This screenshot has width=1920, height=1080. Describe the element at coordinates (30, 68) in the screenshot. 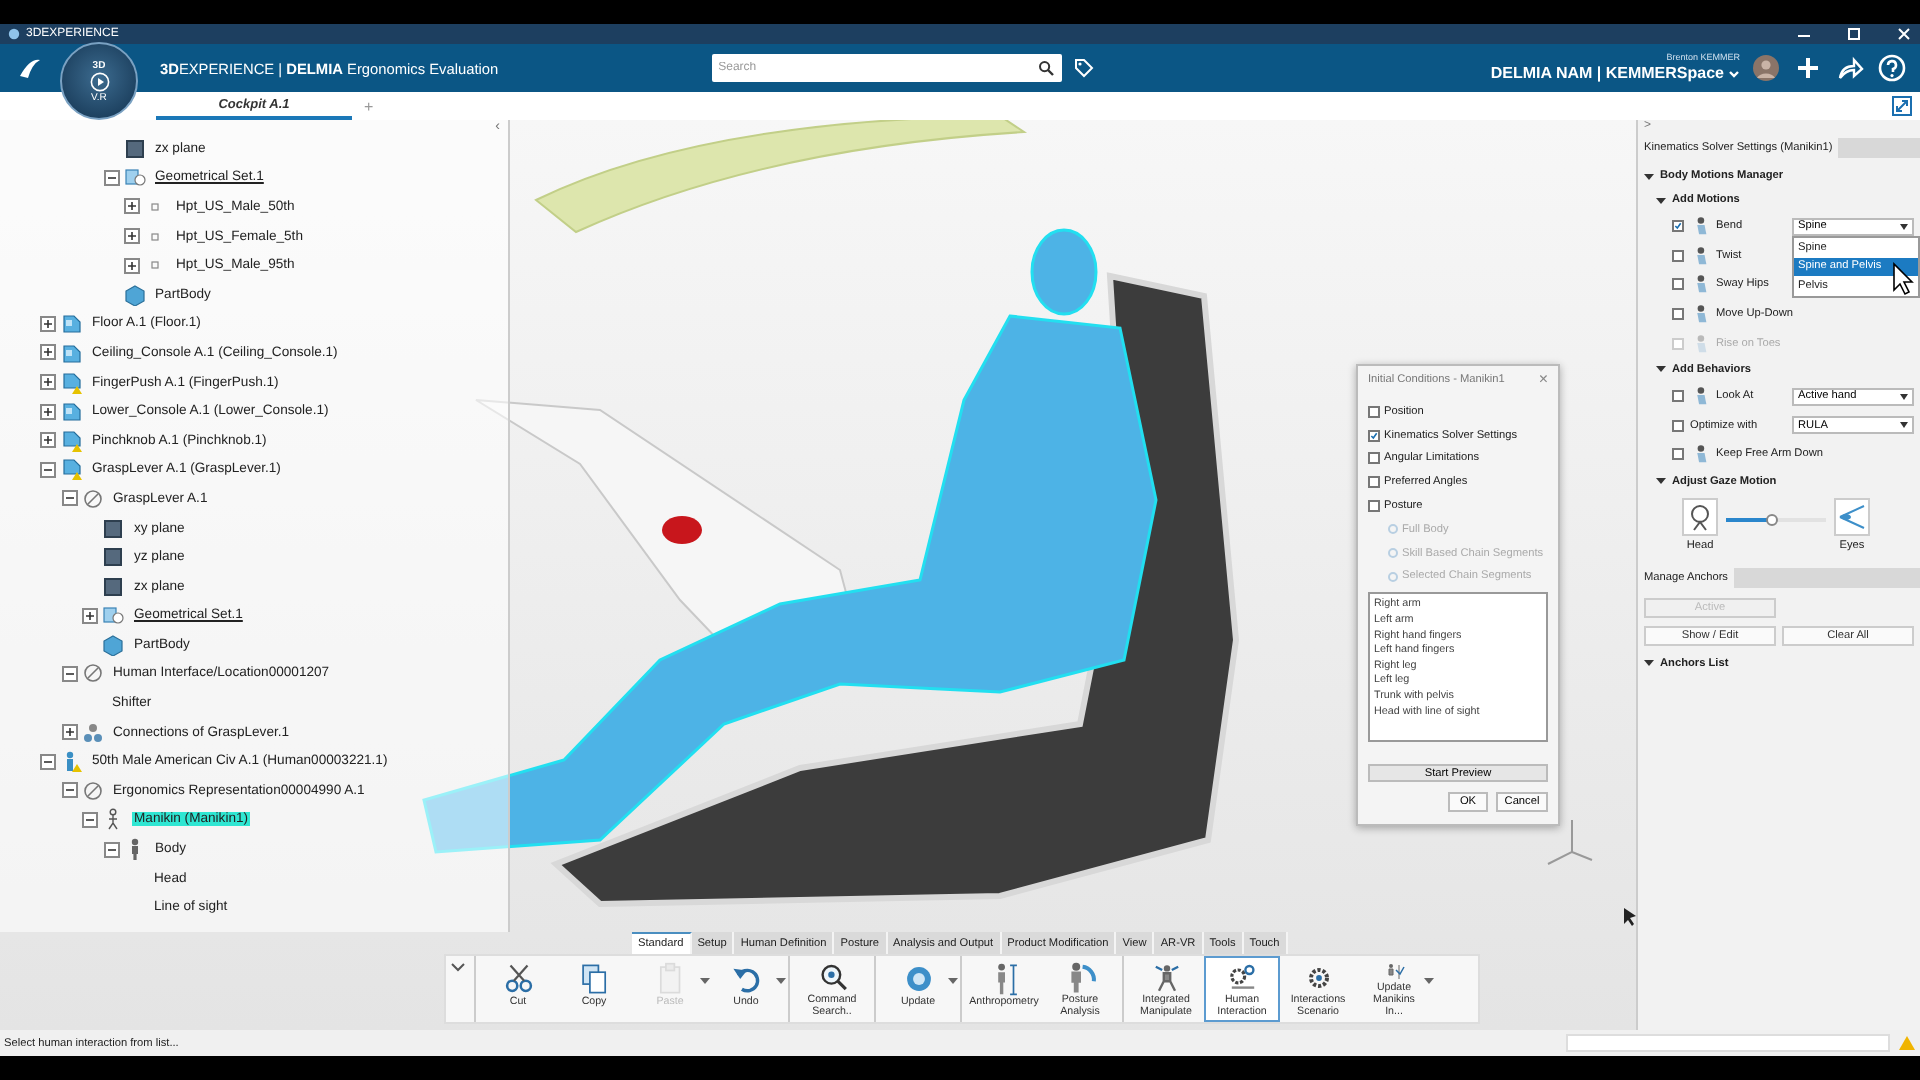

I see `logo-icon` at that location.